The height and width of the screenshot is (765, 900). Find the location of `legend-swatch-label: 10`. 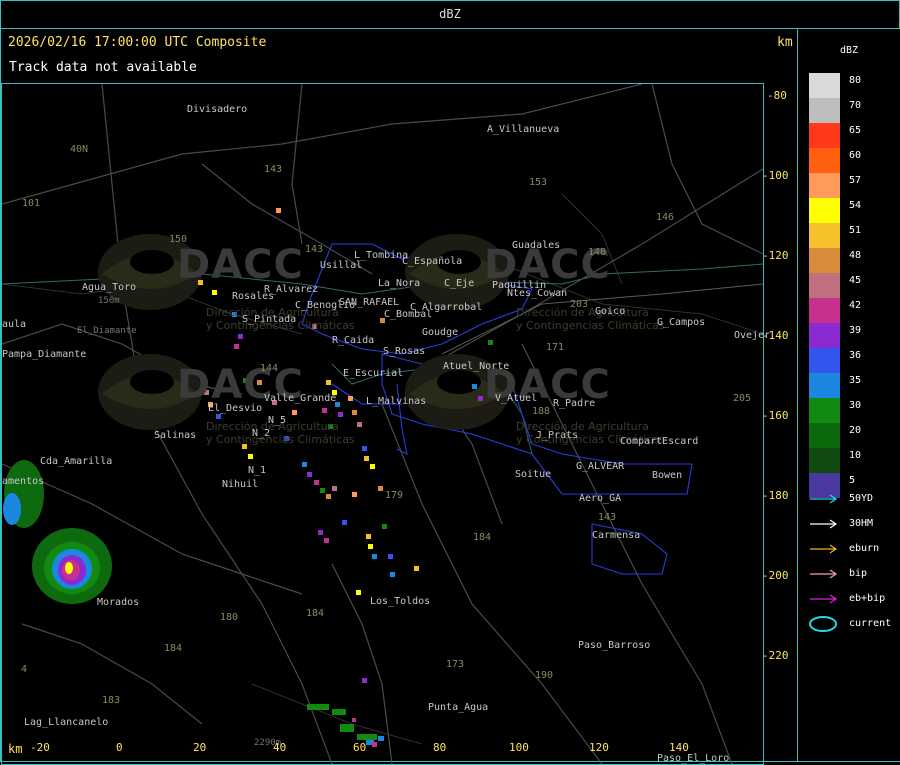

legend-swatch-label: 10 is located at coordinates (855, 455).